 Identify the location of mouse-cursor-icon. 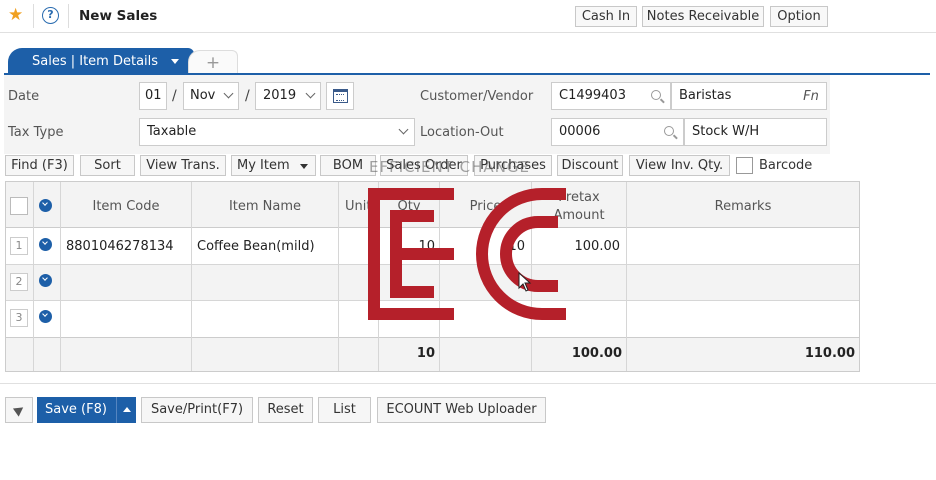
(525, 282).